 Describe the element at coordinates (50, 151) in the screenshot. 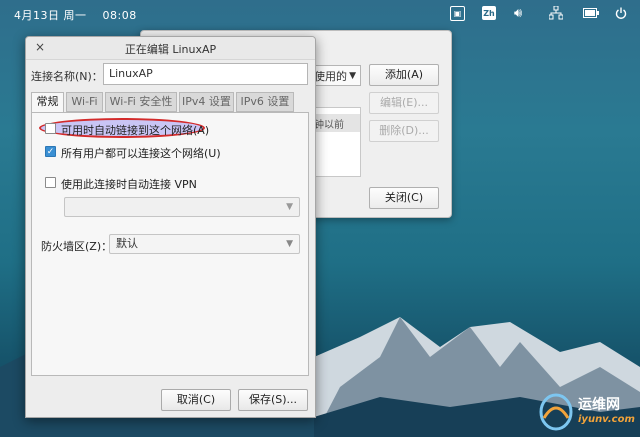

I see `all-users-checkbox: ✓` at that location.